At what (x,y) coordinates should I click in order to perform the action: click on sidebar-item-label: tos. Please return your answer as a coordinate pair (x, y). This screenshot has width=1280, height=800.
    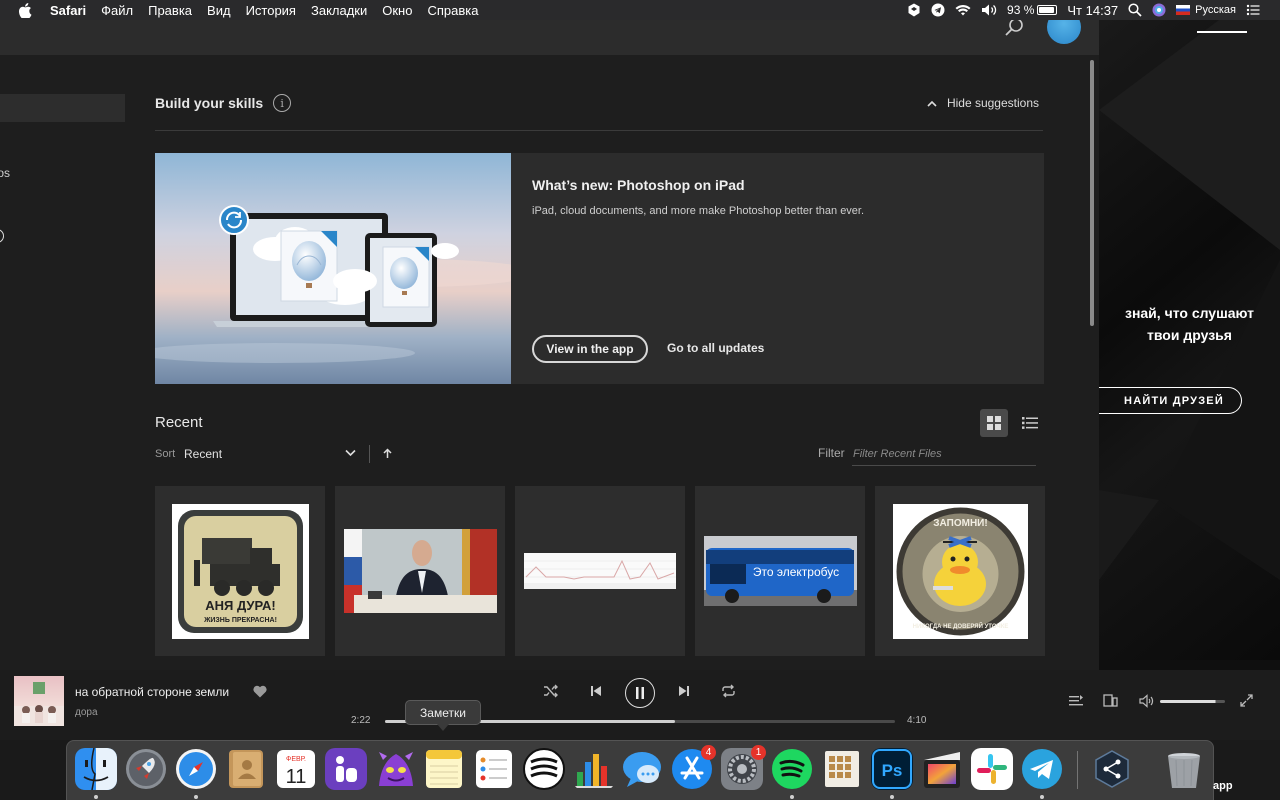
    Looking at the image, I should click on (5, 173).